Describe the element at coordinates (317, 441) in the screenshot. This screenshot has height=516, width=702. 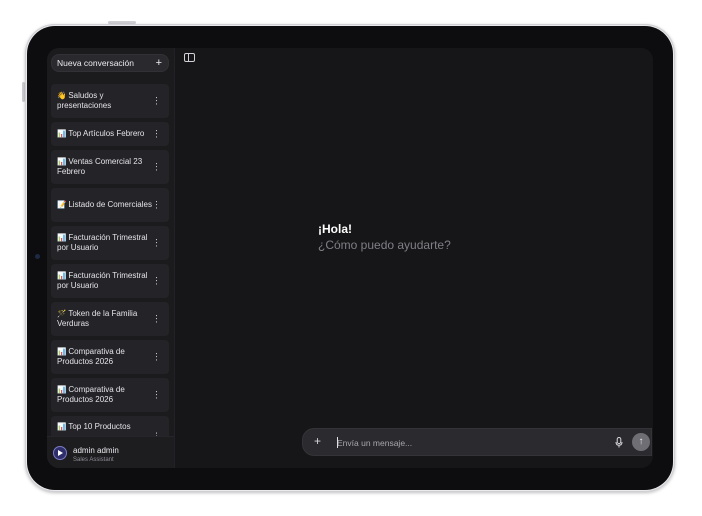
I see `attach-plus-icon: +` at that location.